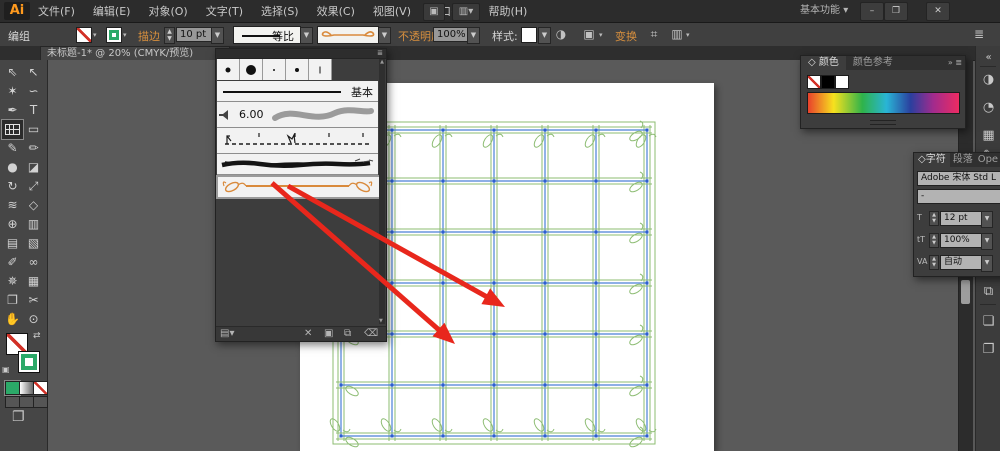 The image size is (1000, 451). Describe the element at coordinates (195, 34) in the screenshot. I see `stroke-width-field: 10 pt` at that location.